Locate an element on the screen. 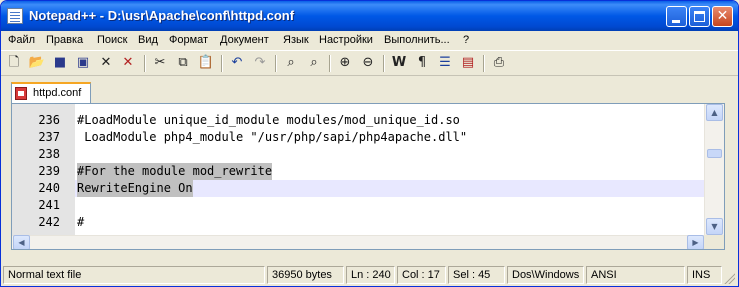 The image size is (739, 287). line-text: # is located at coordinates (81, 222).